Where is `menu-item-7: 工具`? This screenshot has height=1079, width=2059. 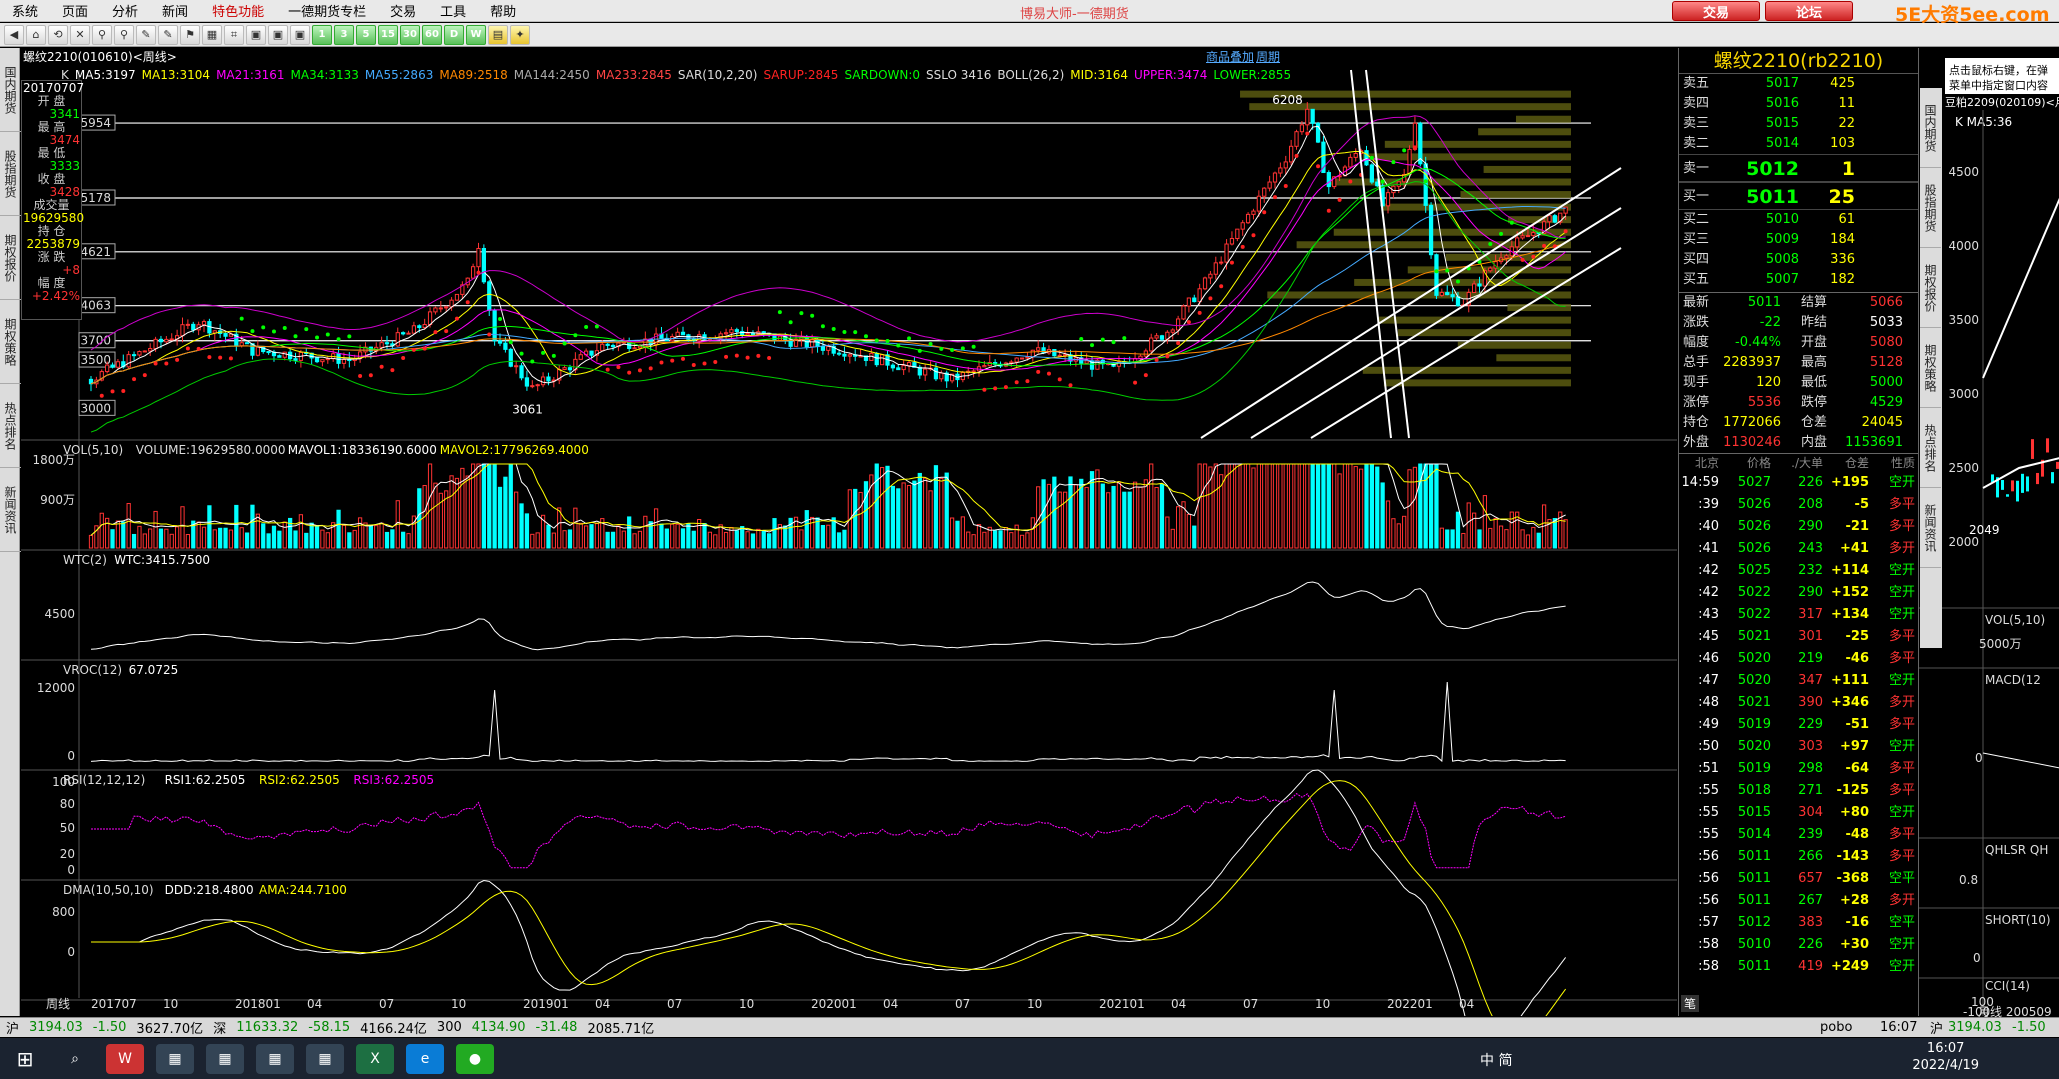 menu-item-7: 工具 is located at coordinates (453, 10).